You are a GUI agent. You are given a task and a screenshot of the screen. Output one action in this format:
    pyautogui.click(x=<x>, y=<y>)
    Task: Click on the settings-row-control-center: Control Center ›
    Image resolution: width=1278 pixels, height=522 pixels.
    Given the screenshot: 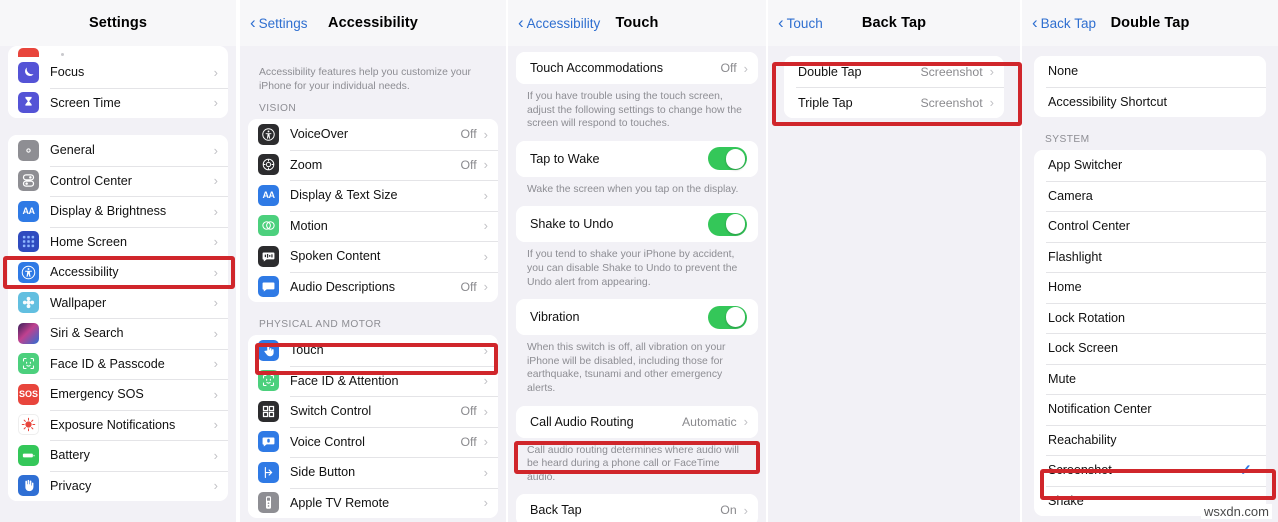 What is the action you would take?
    pyautogui.click(x=118, y=180)
    